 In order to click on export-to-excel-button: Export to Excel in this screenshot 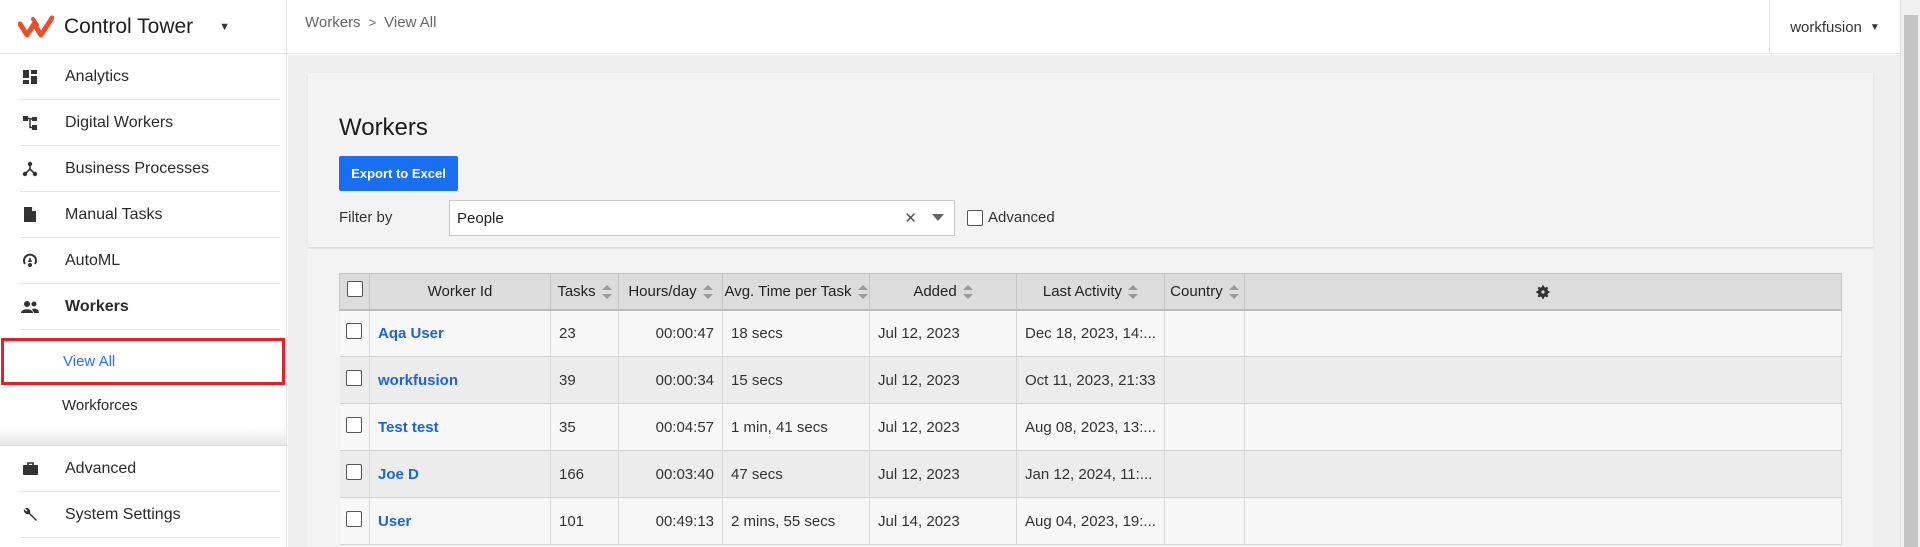, I will do `click(398, 173)`.